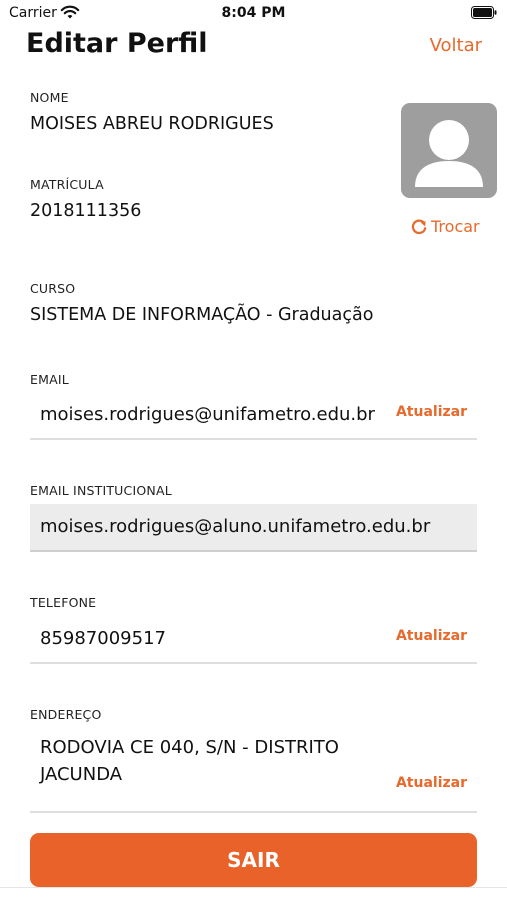  What do you see at coordinates (202, 315) in the screenshot?
I see `course-value: SISTEMA DE INFORMAÇÃO - Graduação` at bounding box center [202, 315].